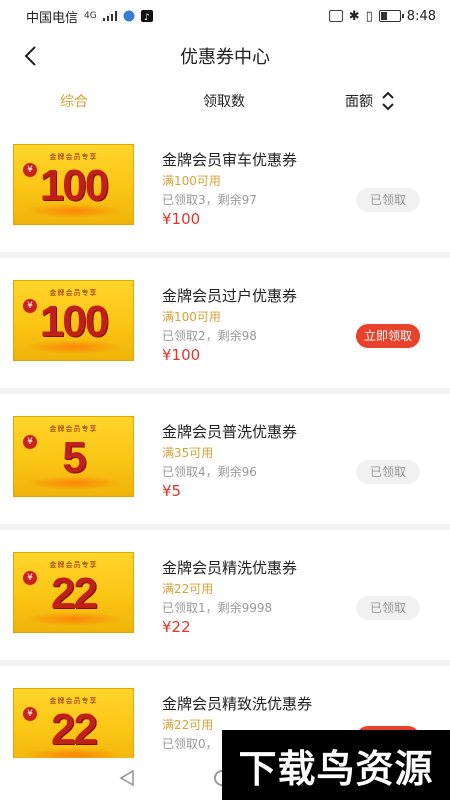  What do you see at coordinates (190, 744) in the screenshot?
I see `coupon-stats: 已领取0，` at bounding box center [190, 744].